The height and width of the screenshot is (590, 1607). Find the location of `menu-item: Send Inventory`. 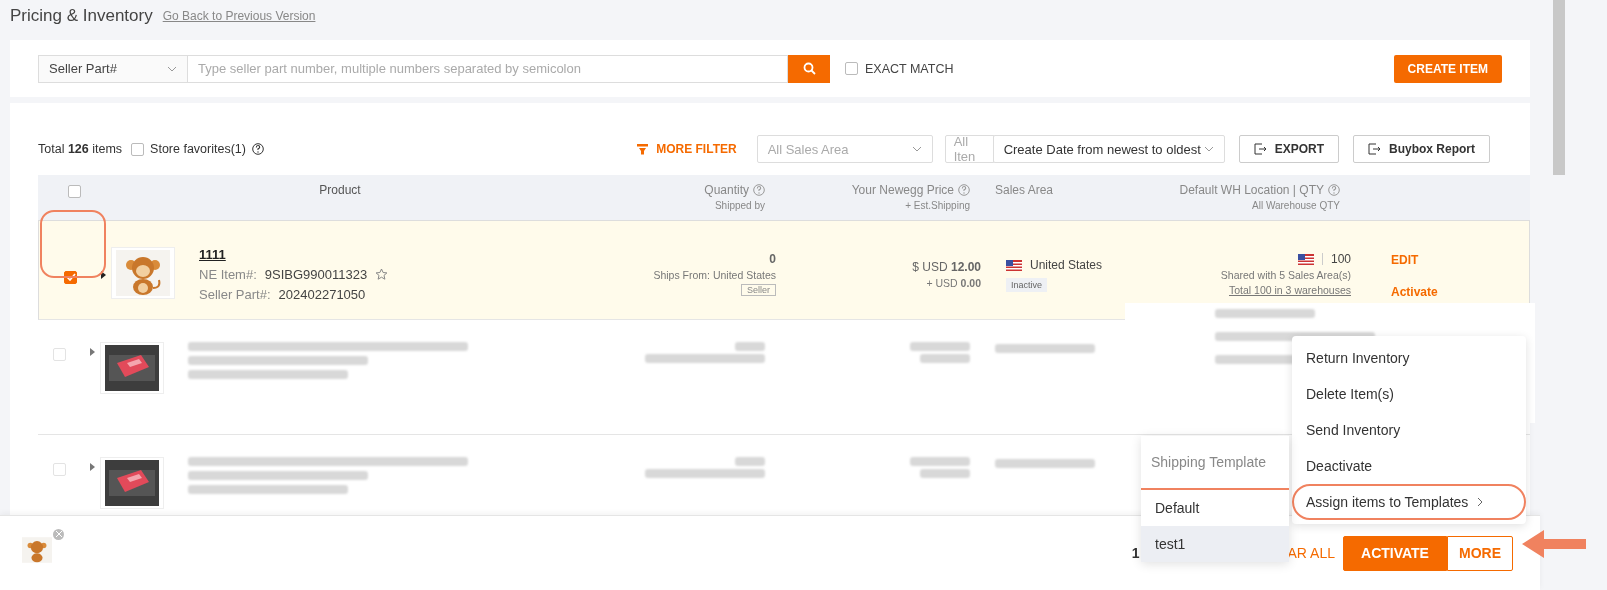

menu-item: Send Inventory is located at coordinates (1409, 430).